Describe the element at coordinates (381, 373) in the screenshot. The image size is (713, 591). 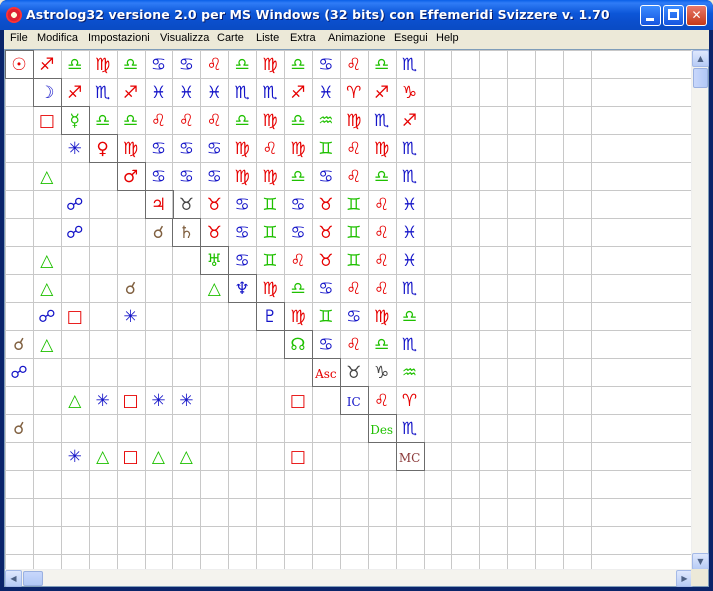
I see `capricorn-glyph: ♑` at that location.